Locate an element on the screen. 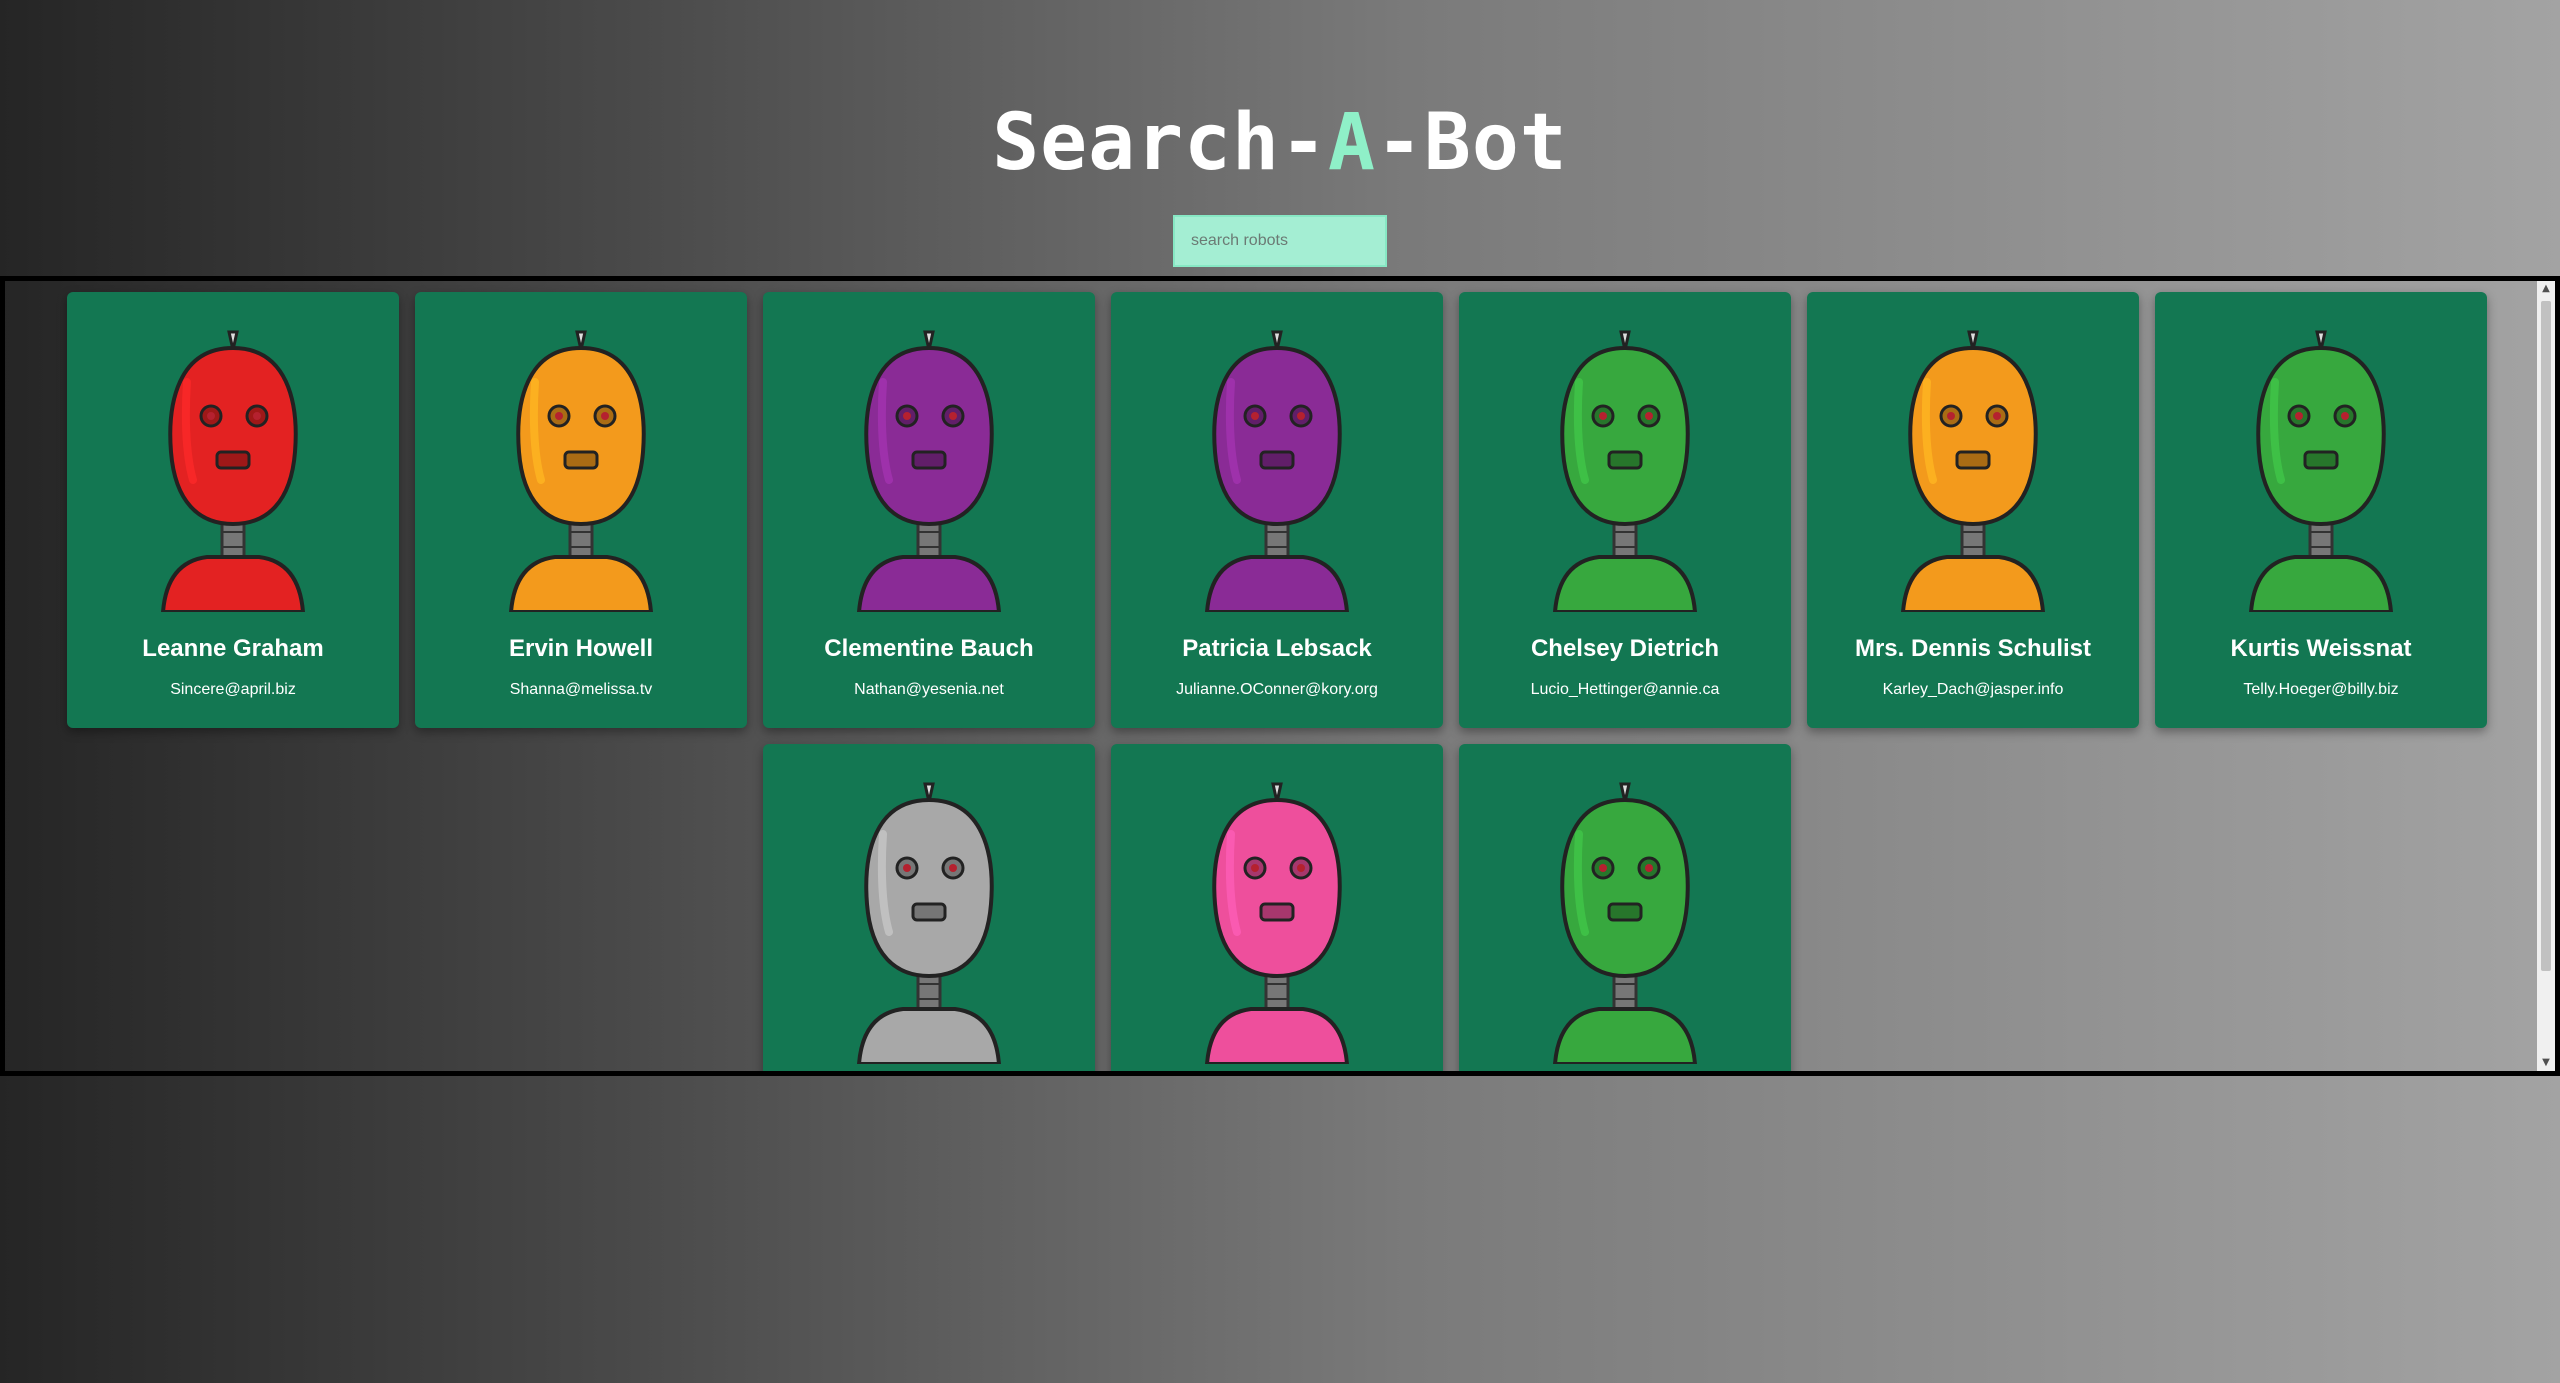  robot-card: Leanne Graham Sincere@april.biz is located at coordinates (233, 510).